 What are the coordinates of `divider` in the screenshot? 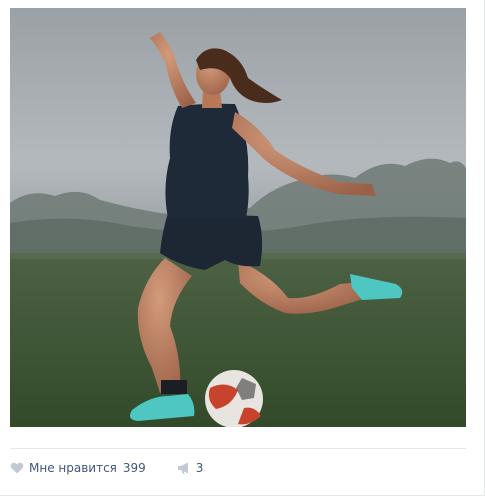 It's located at (238, 448).